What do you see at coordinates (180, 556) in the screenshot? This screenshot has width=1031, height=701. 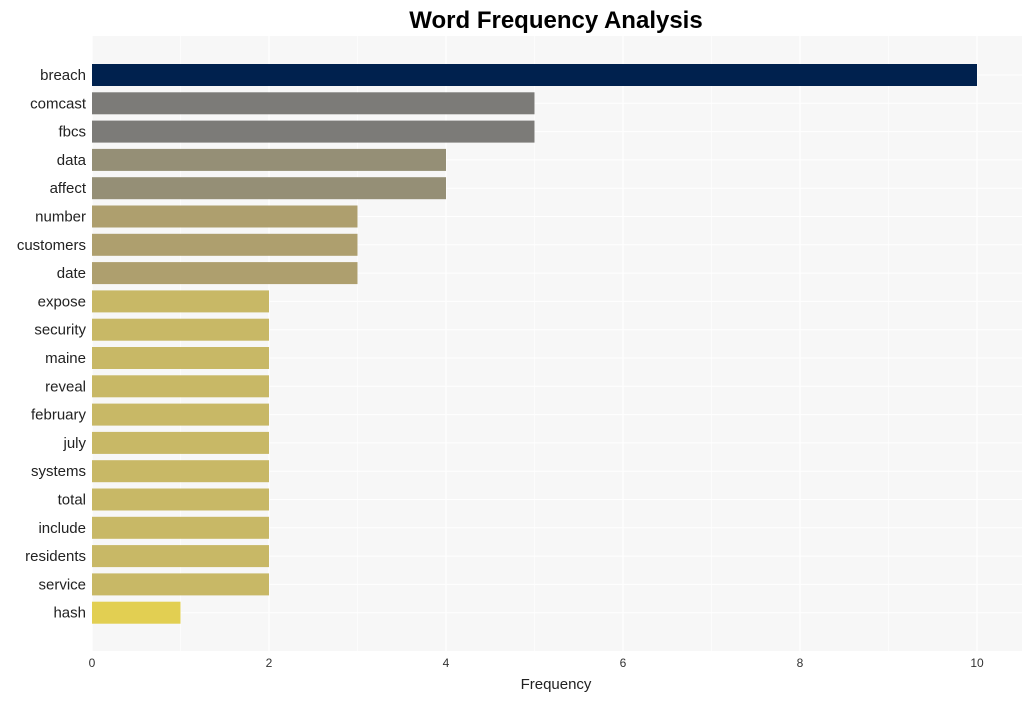 I see `bar-residents` at bounding box center [180, 556].